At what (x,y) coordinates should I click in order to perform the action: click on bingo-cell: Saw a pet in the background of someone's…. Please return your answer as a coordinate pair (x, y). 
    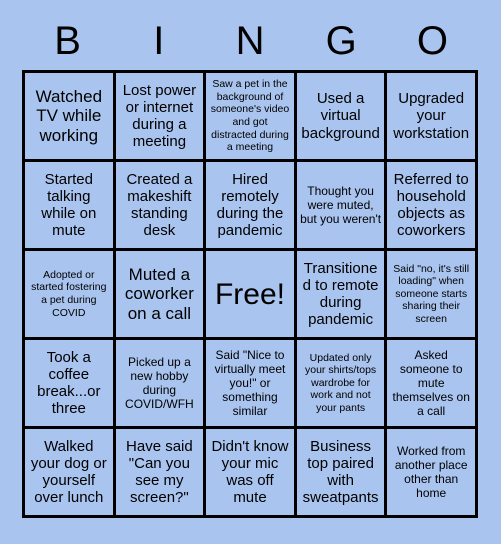
    Looking at the image, I should click on (251, 117).